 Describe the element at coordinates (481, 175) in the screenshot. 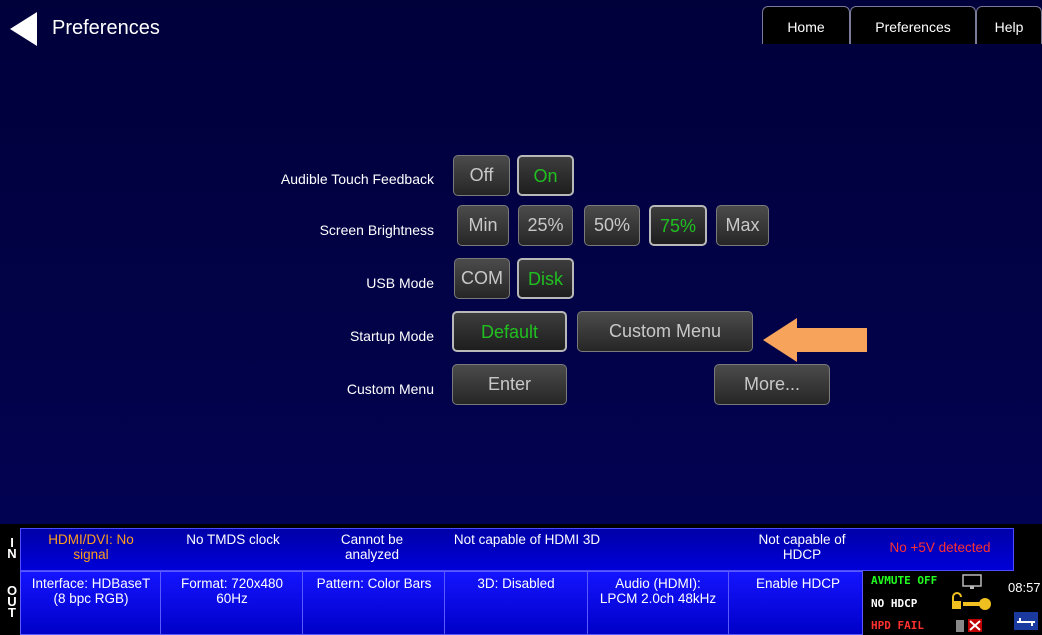

I see `audible-off-button: Off` at that location.